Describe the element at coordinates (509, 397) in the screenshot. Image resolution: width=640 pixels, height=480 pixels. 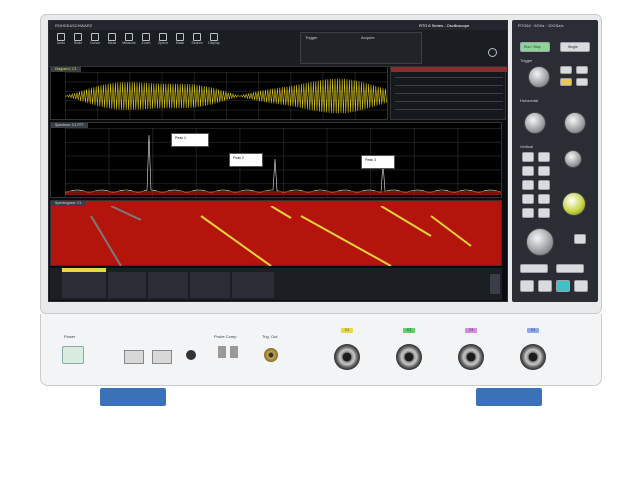
I see `right-foot` at that location.